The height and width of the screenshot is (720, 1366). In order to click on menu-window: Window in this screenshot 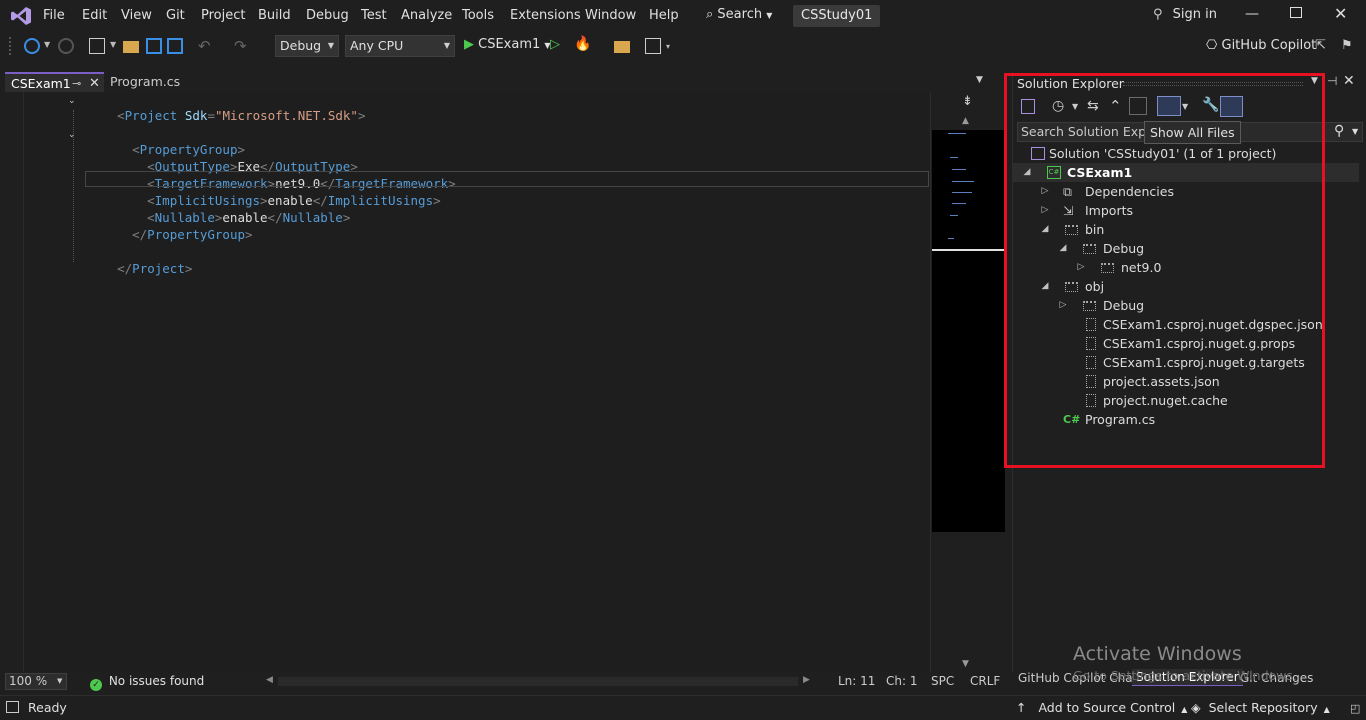, I will do `click(610, 15)`.